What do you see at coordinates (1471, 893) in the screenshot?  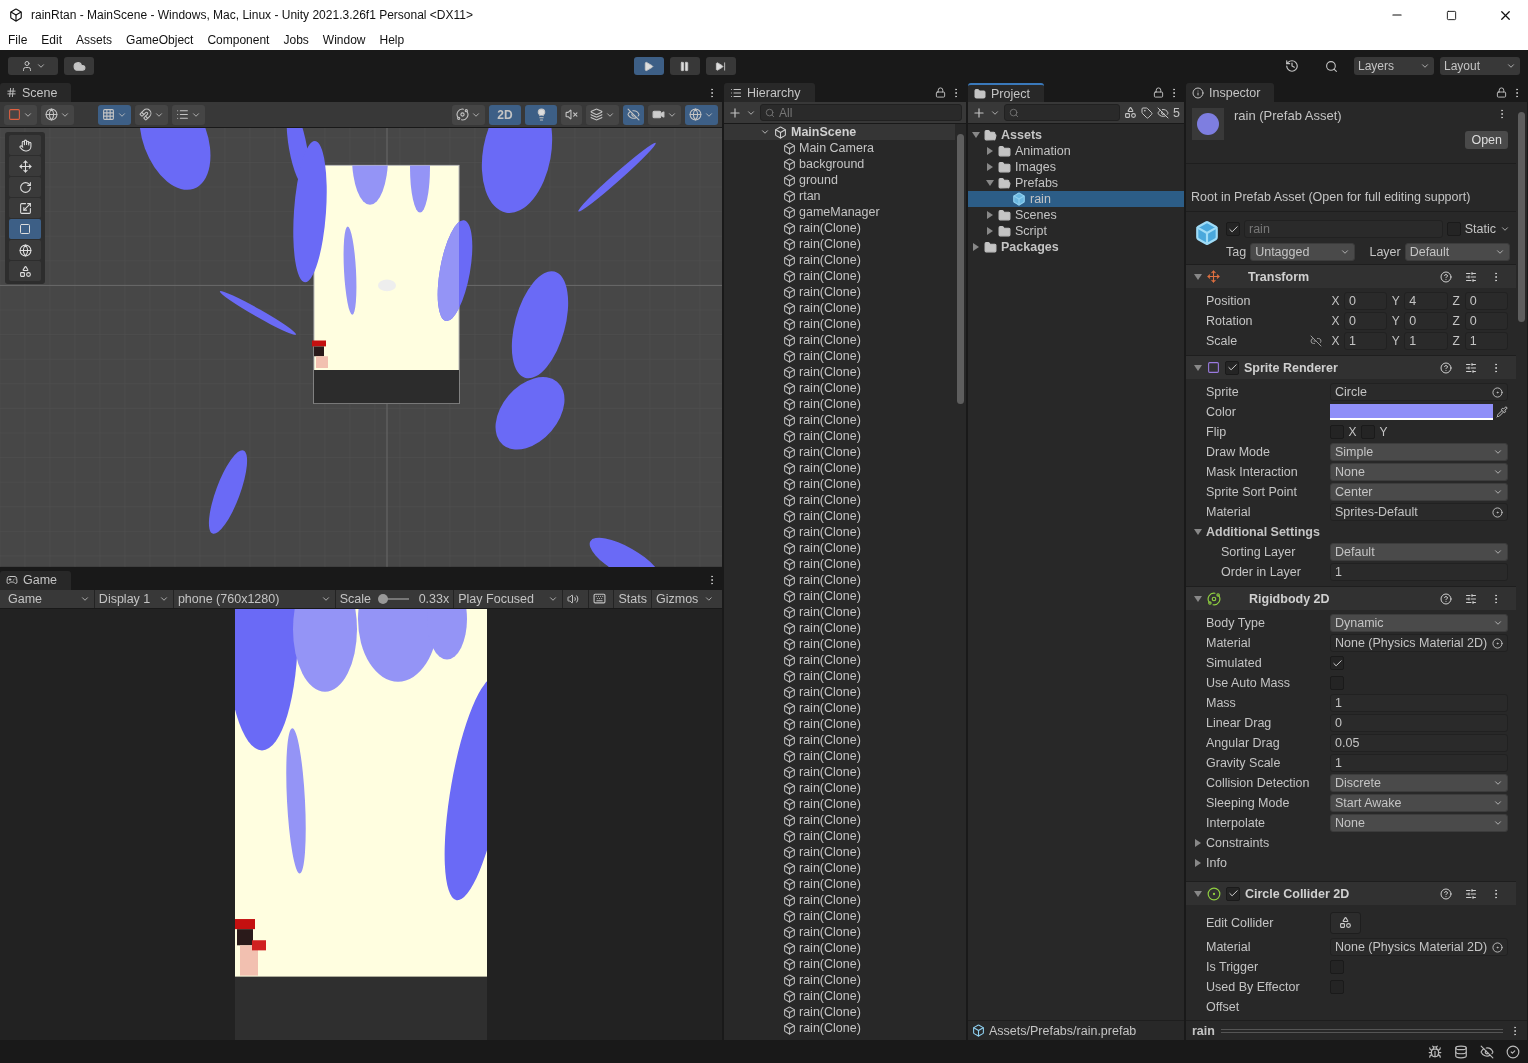 I see `settings-icon` at bounding box center [1471, 893].